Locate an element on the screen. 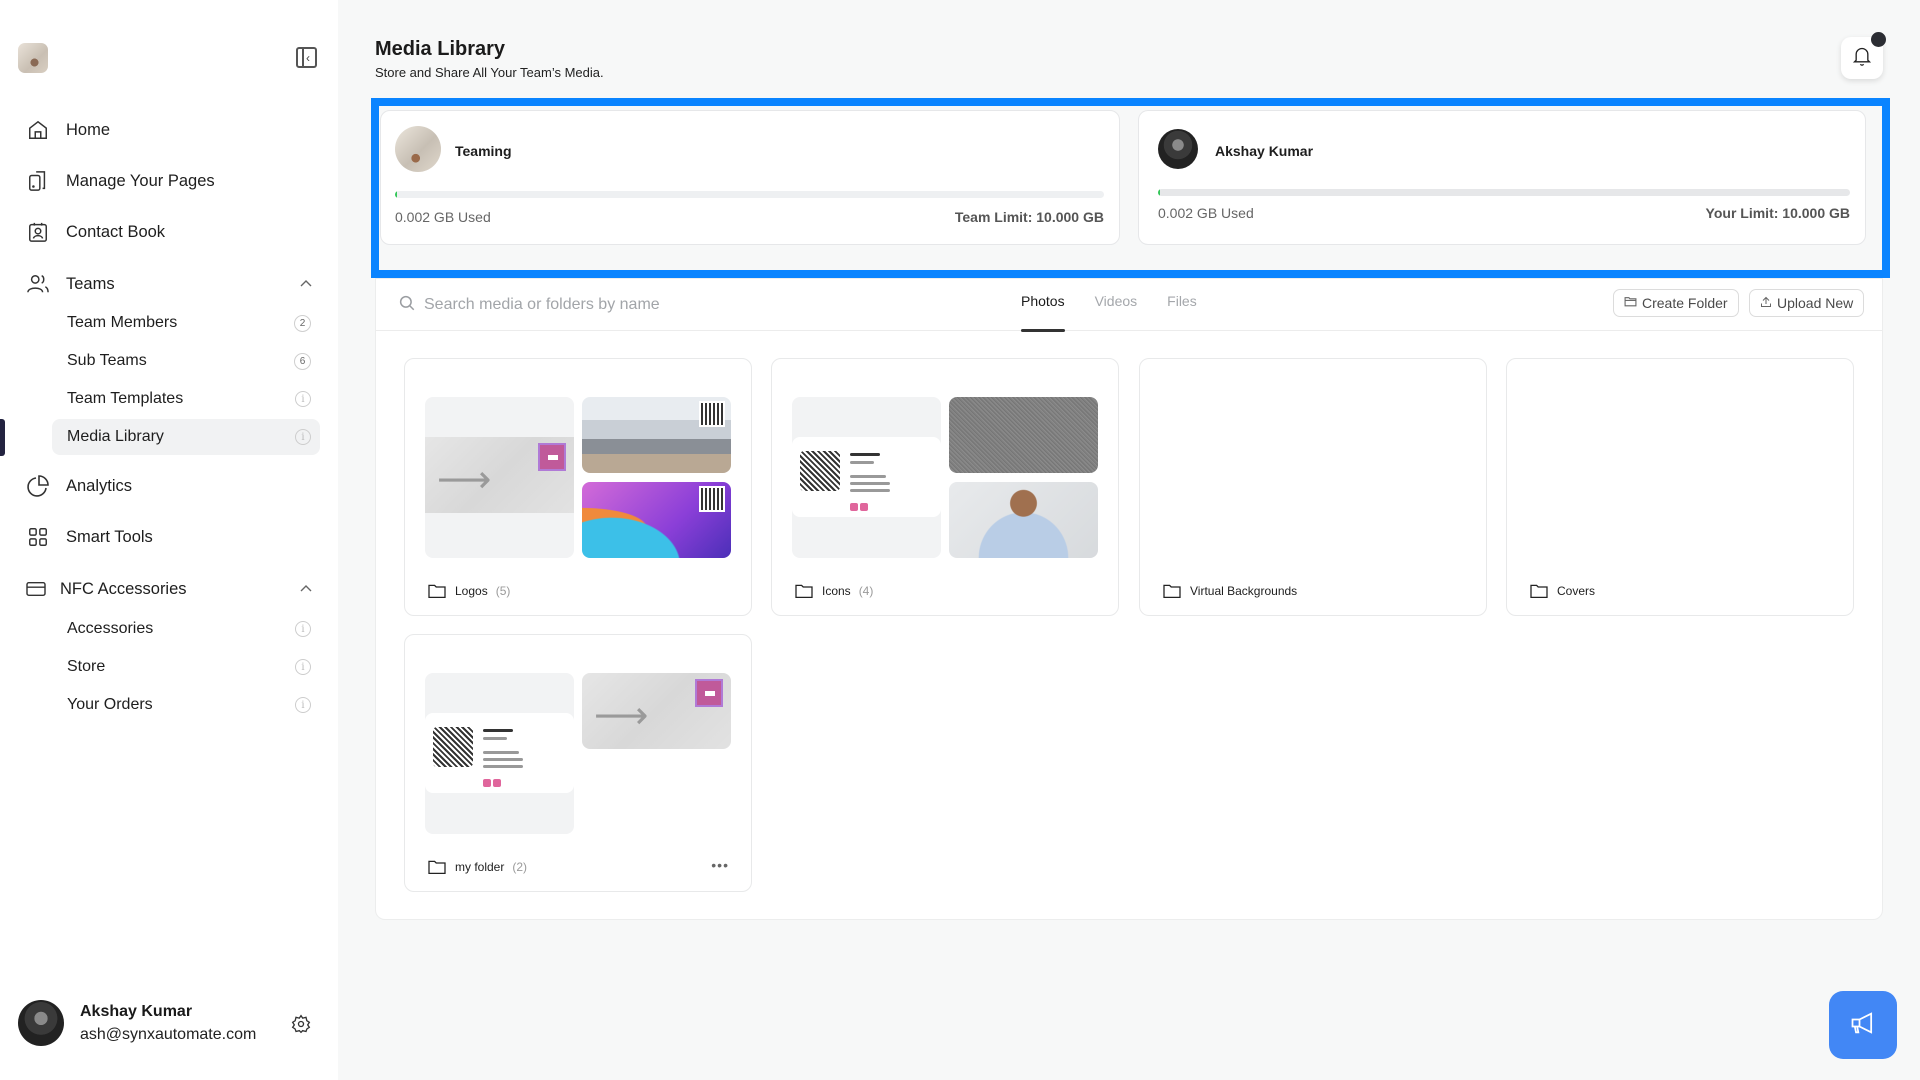 The image size is (1920, 1080). tab-photos: Photos is located at coordinates (1043, 305).